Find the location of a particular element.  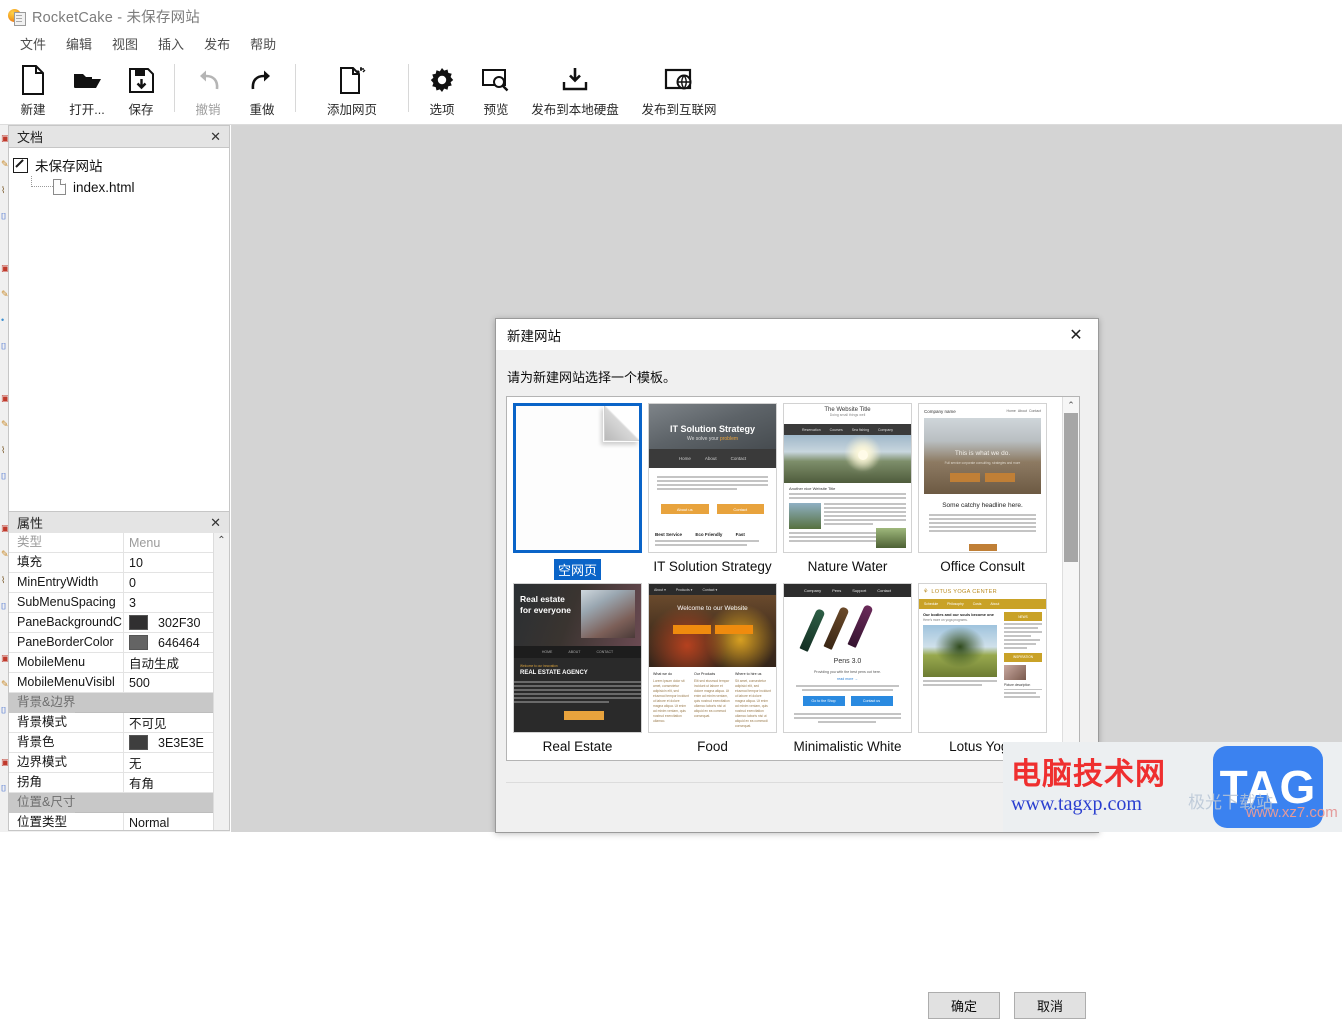

property-key: SubMenuSpacing is located at coordinates (66, 602).